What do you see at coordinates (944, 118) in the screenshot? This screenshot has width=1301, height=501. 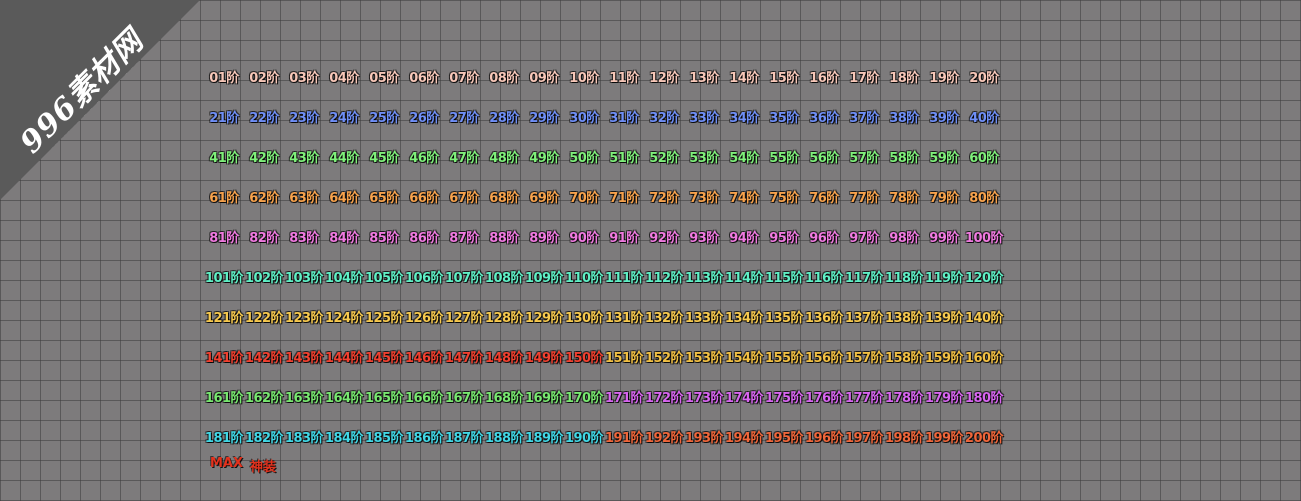 I see `level-label: 39阶` at bounding box center [944, 118].